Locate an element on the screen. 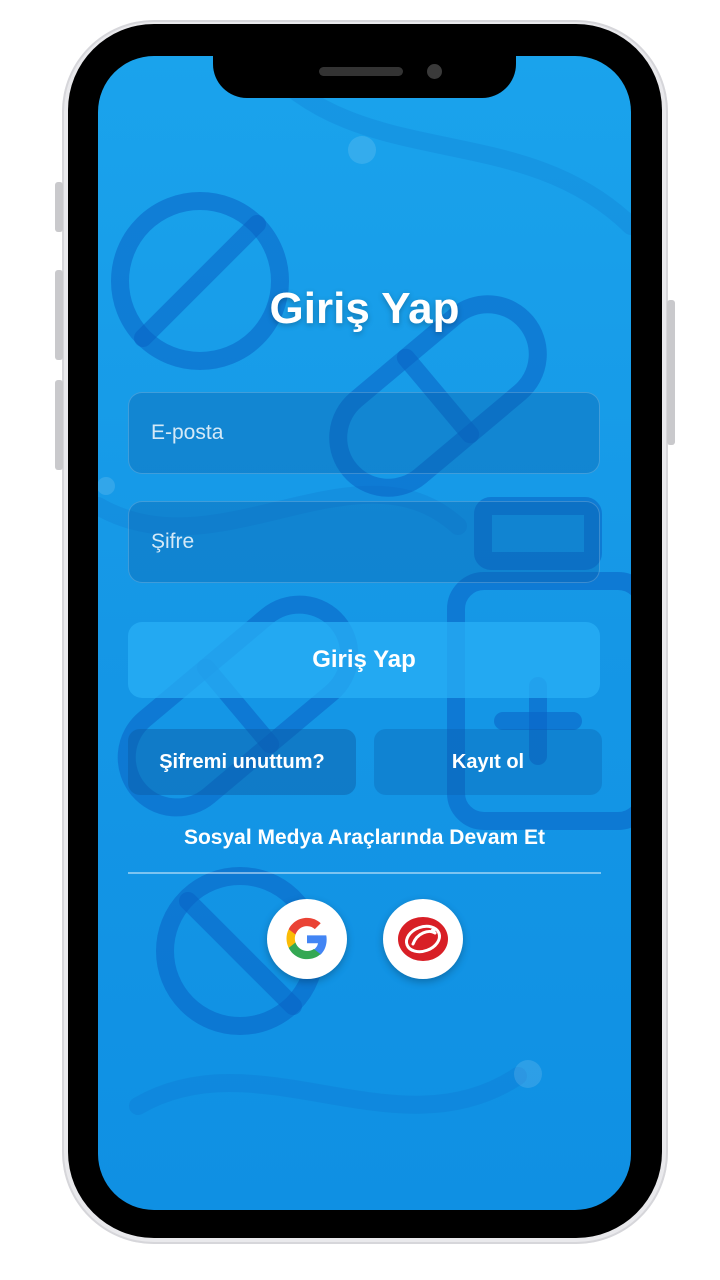 Image resolution: width=720 pixels, height=1280 pixels. front-camera is located at coordinates (434, 71).